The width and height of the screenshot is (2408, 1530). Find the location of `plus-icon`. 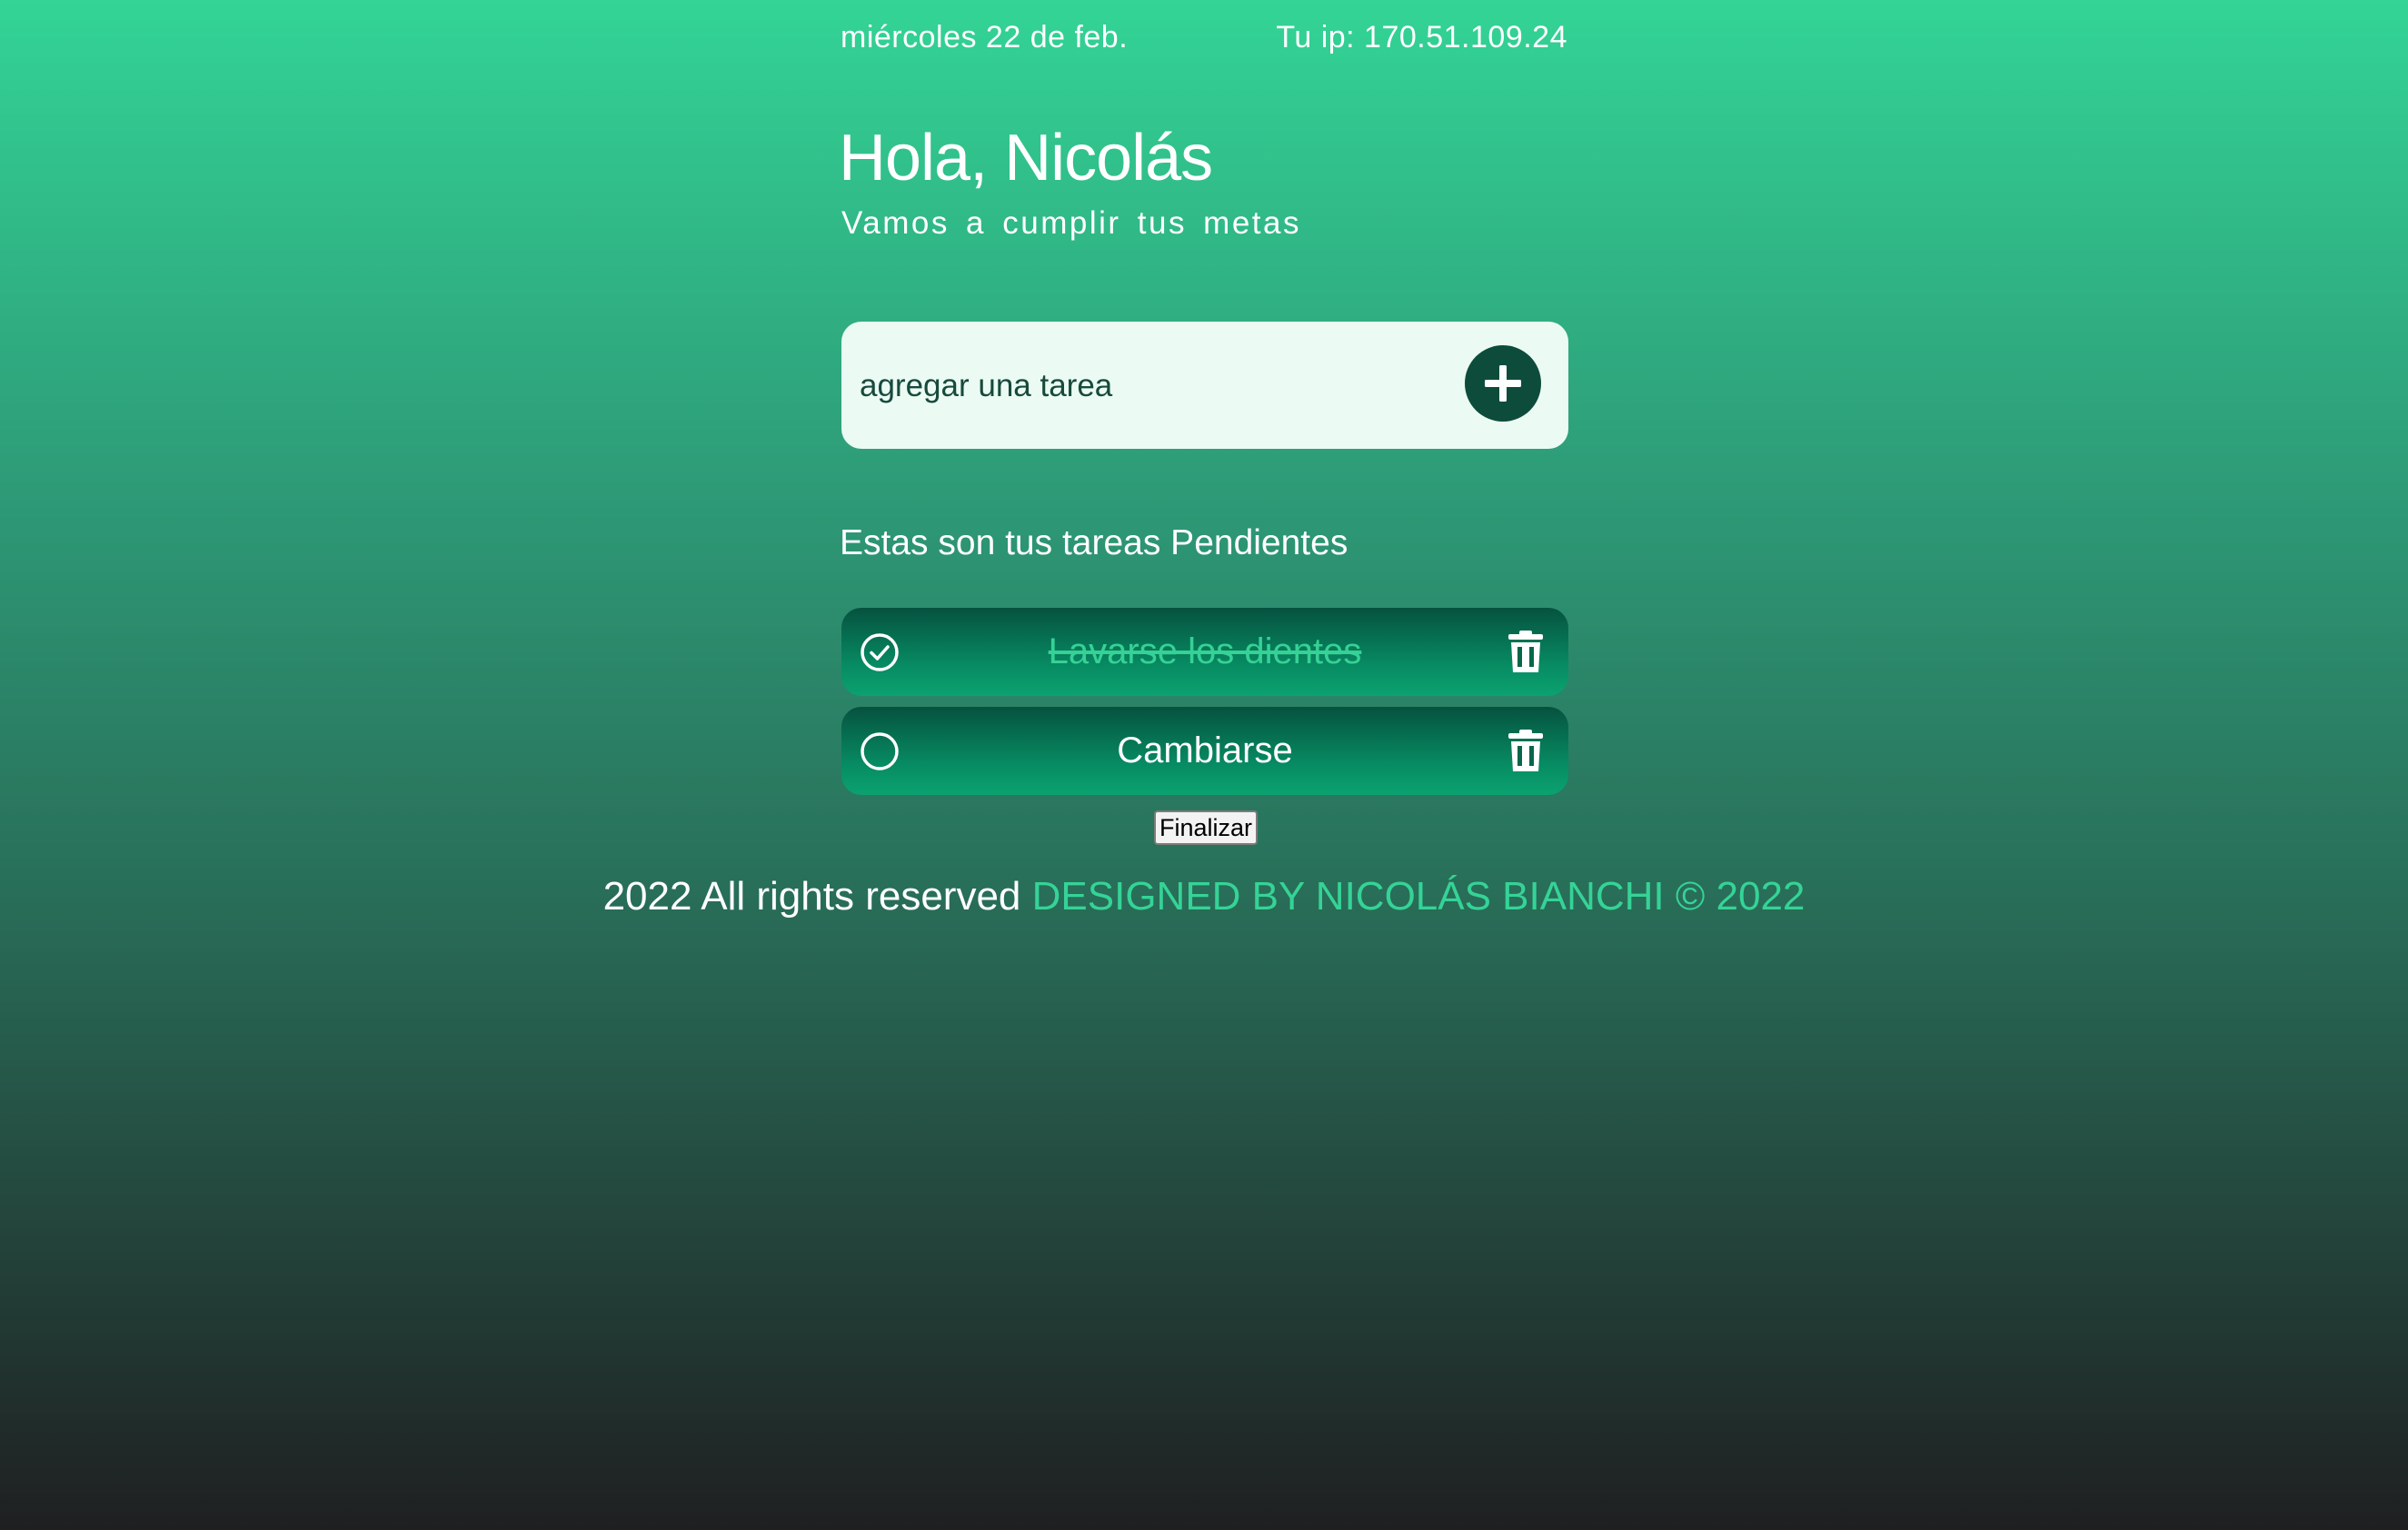

plus-icon is located at coordinates (1503, 384).